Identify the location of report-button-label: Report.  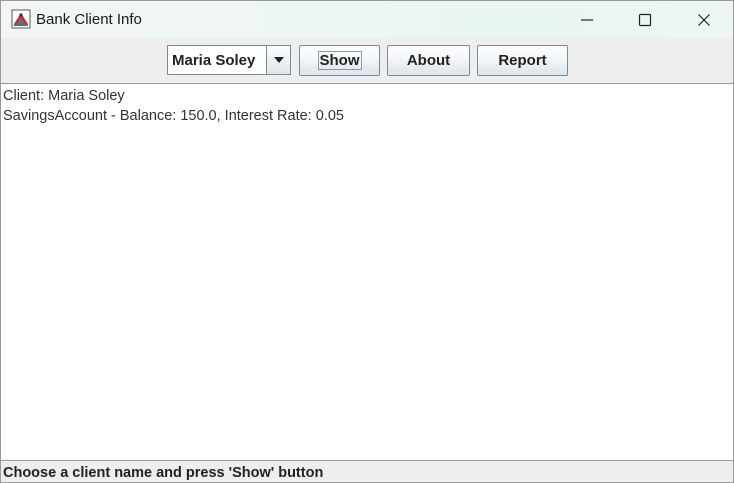
(522, 60).